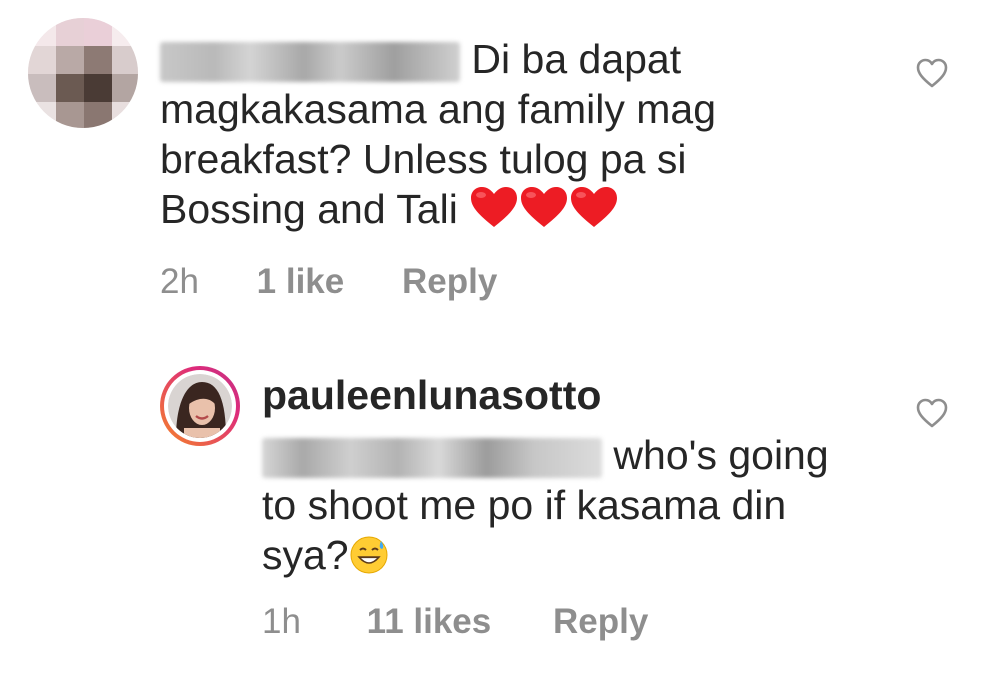 Image resolution: width=1000 pixels, height=684 pixels. I want to click on comment-text-line: sya?, so click(305, 555).